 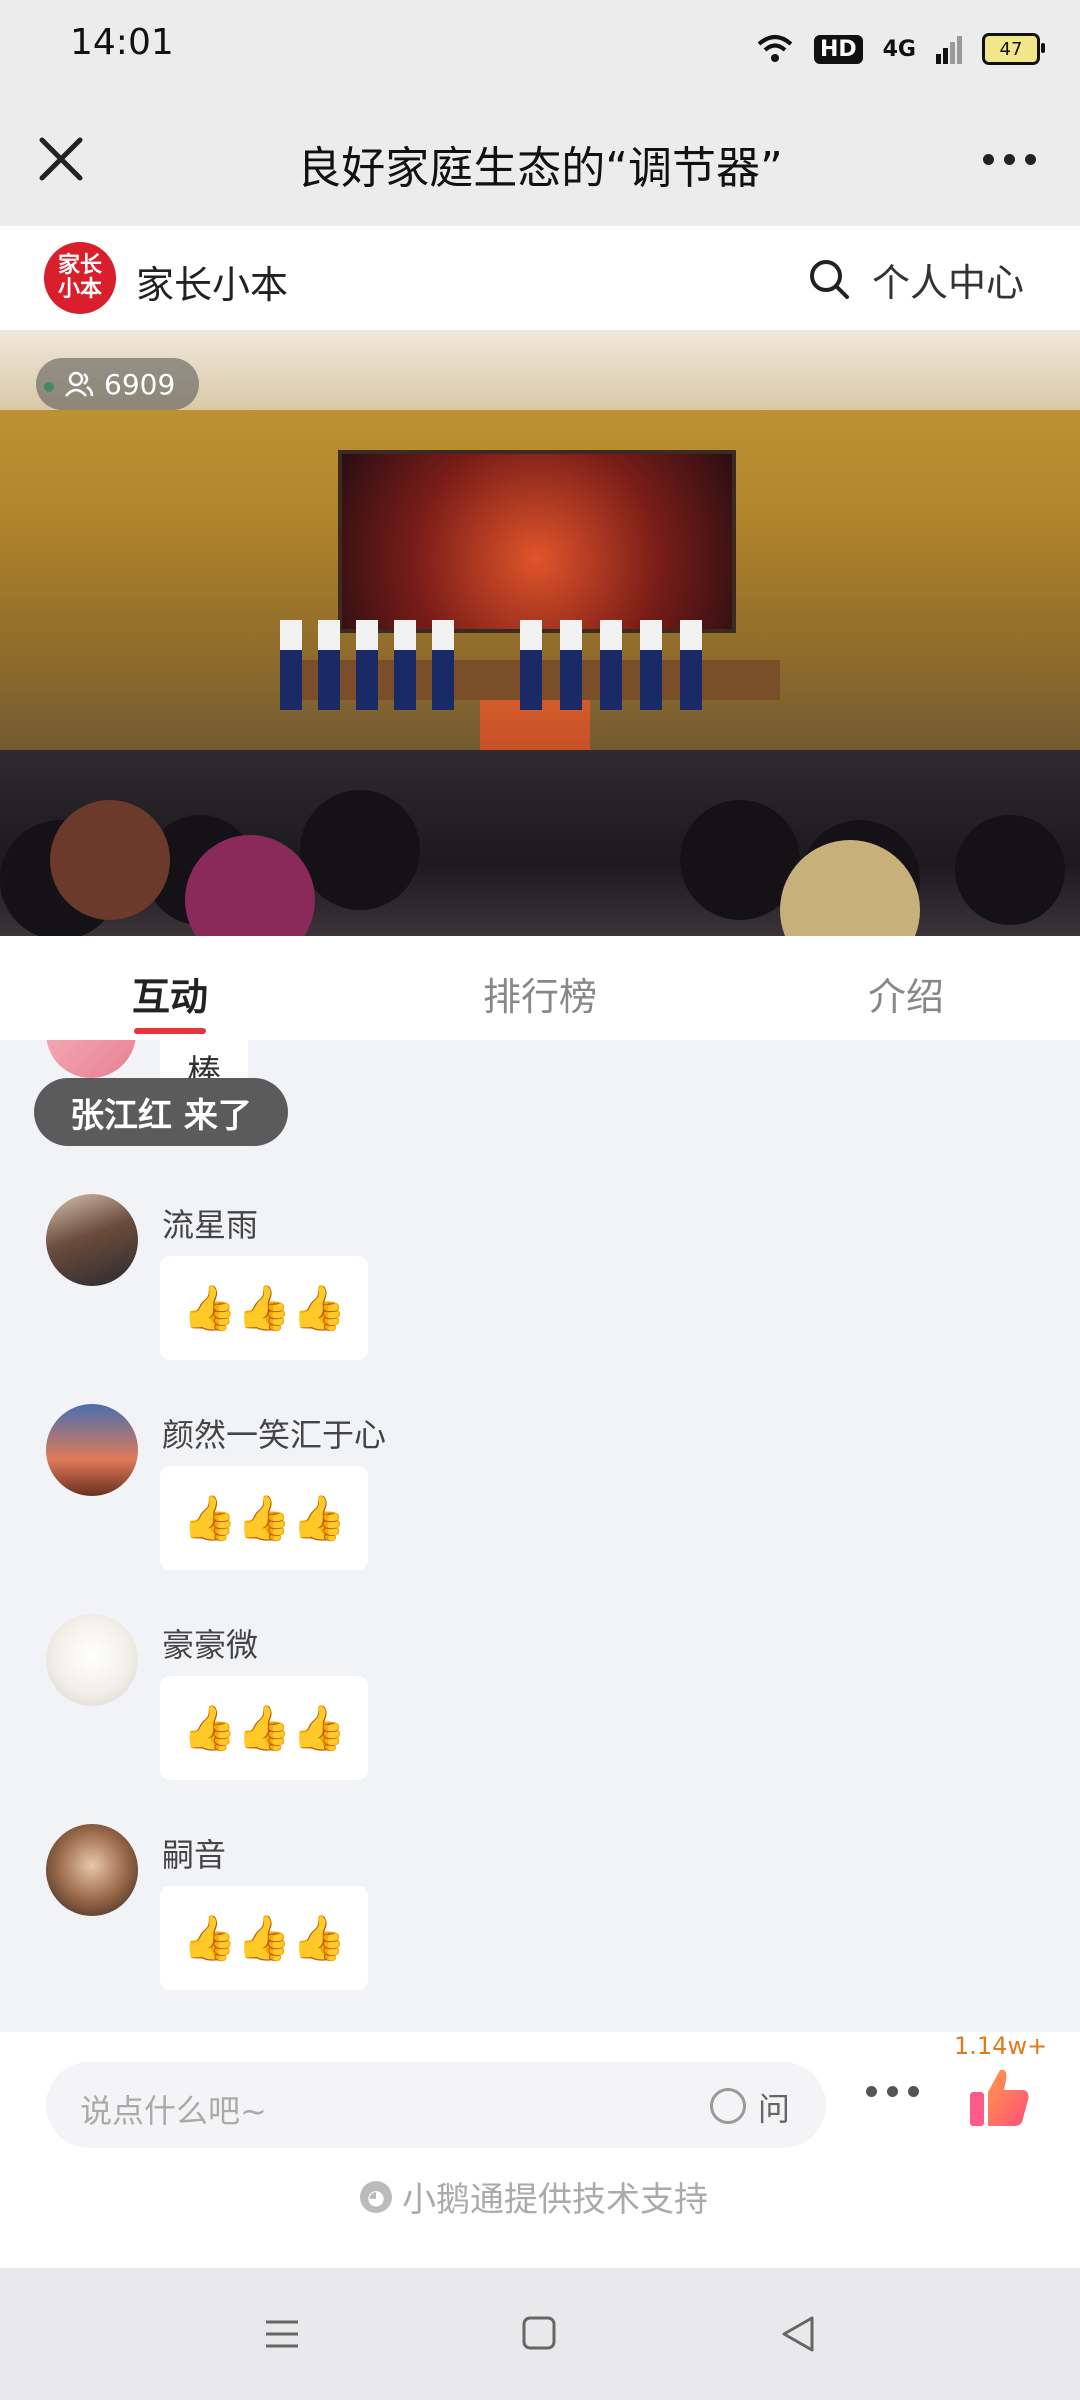 I want to click on like-count: 1.14w+, so click(x=1001, y=2046).